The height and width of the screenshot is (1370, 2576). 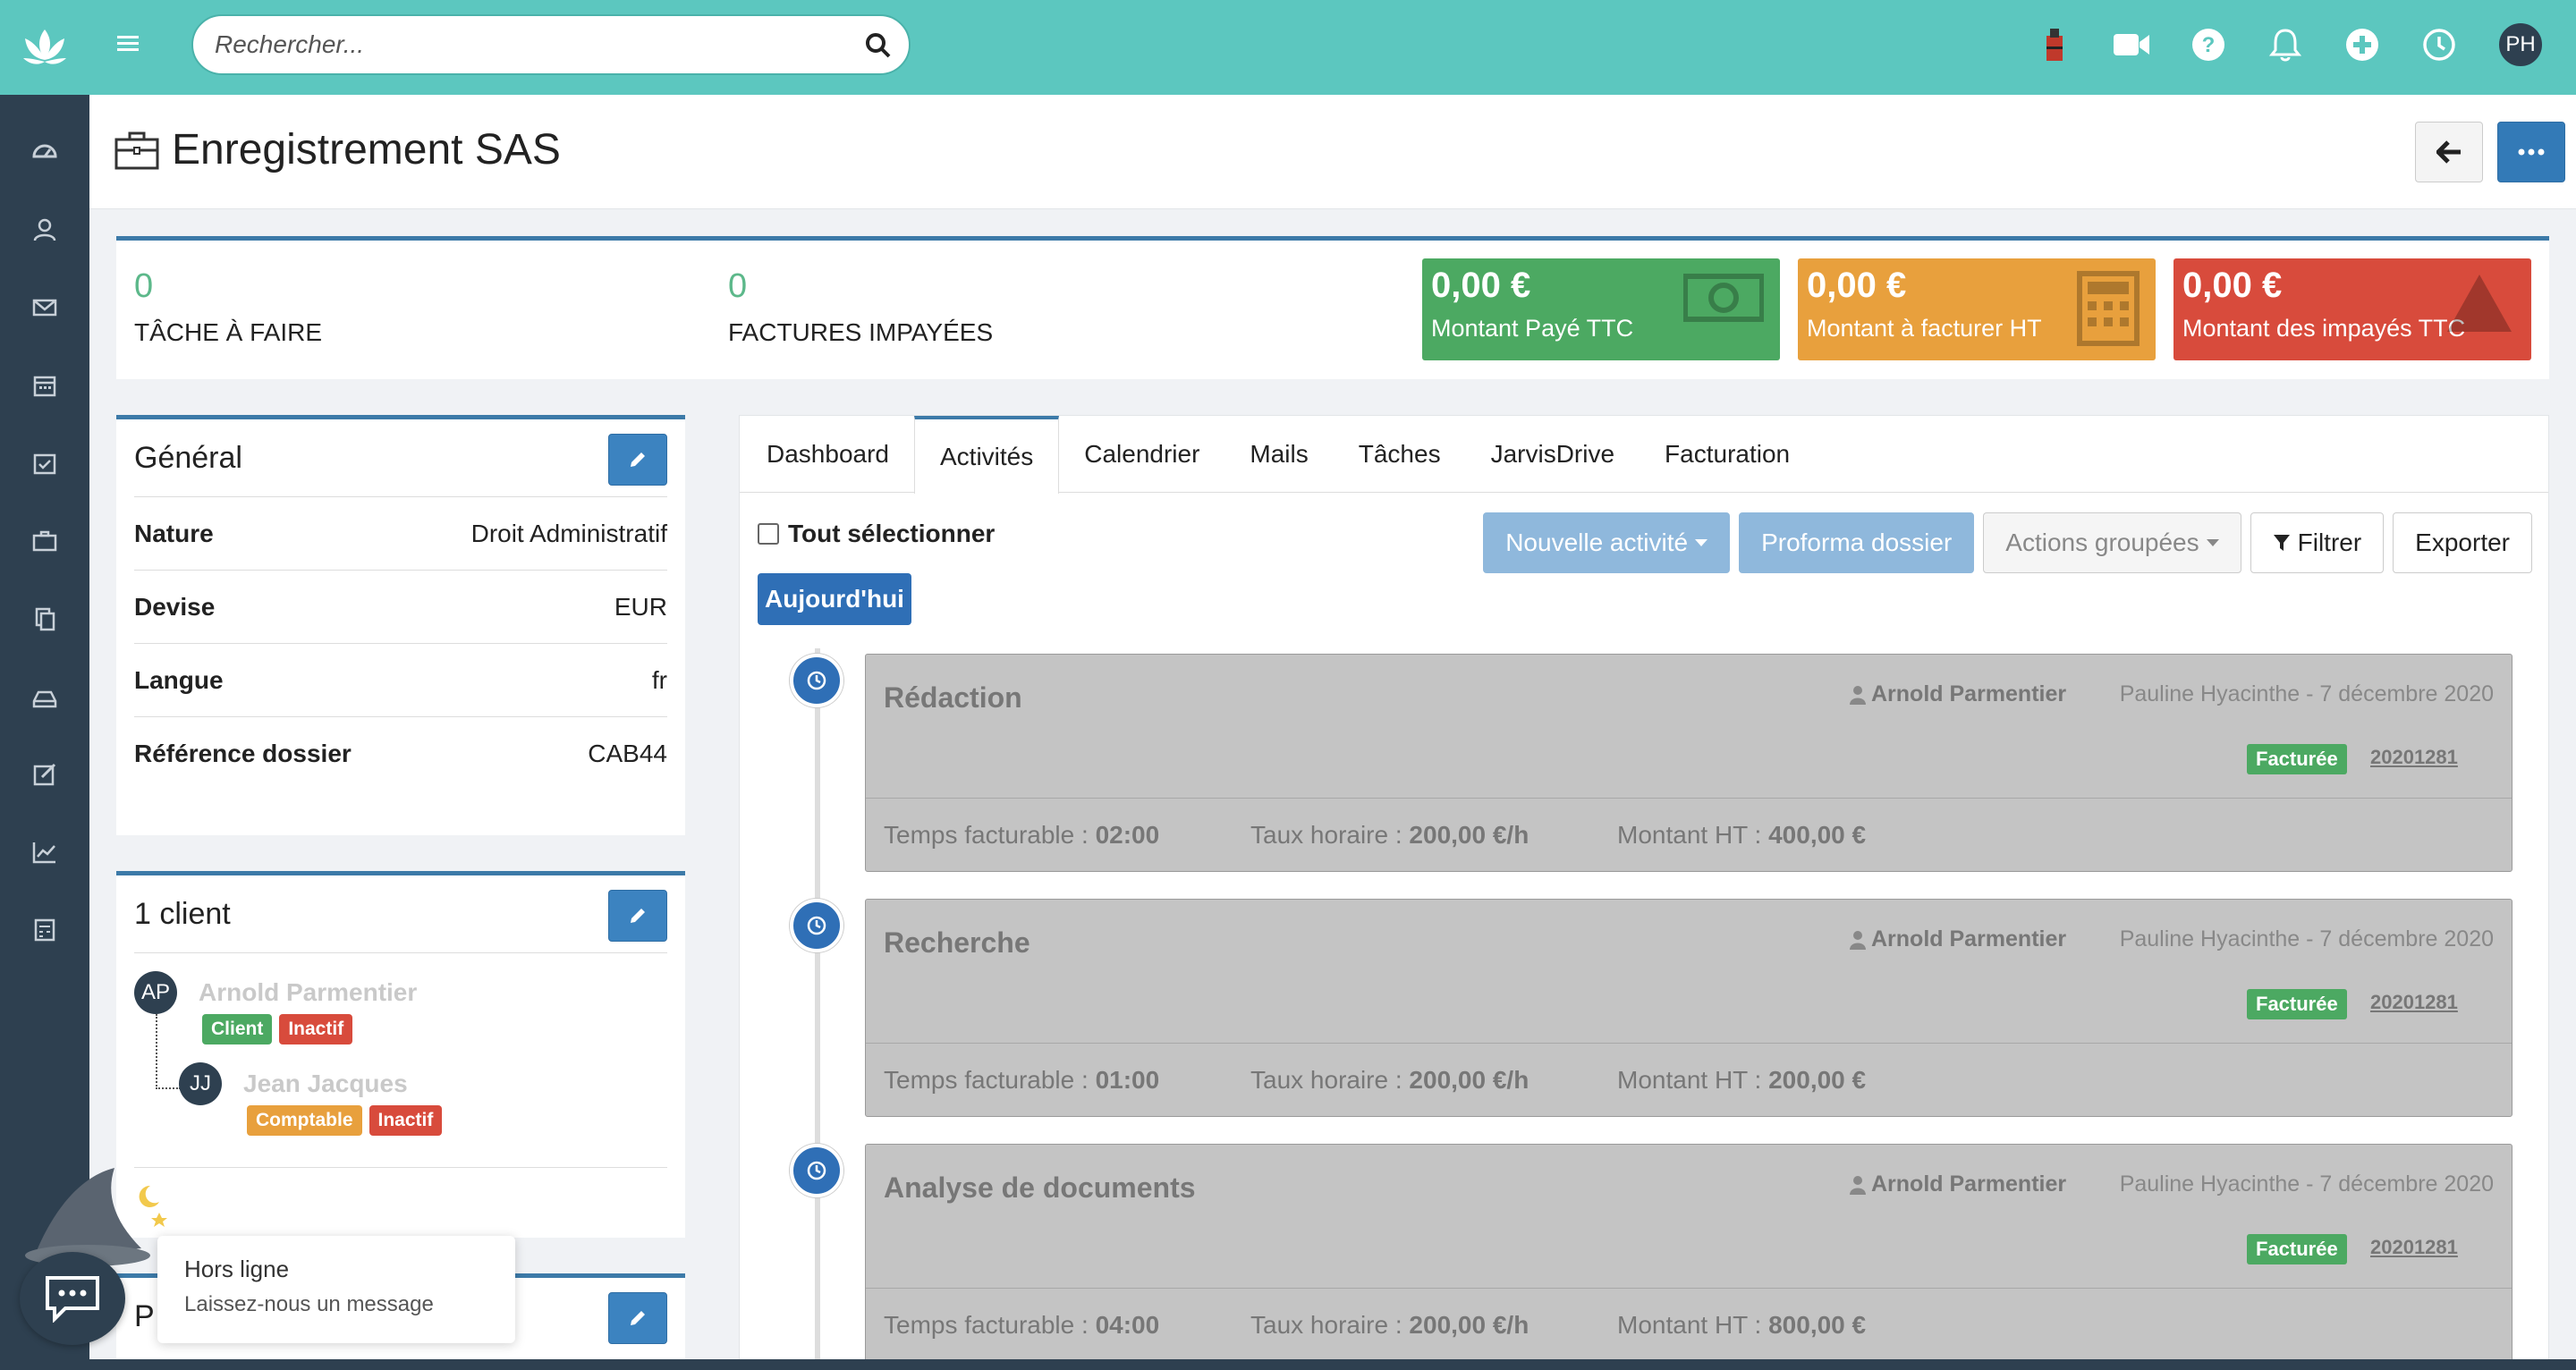 What do you see at coordinates (336, 1289) in the screenshot?
I see `chat-tooltip: Hors ligne Laissez-nous un message` at bounding box center [336, 1289].